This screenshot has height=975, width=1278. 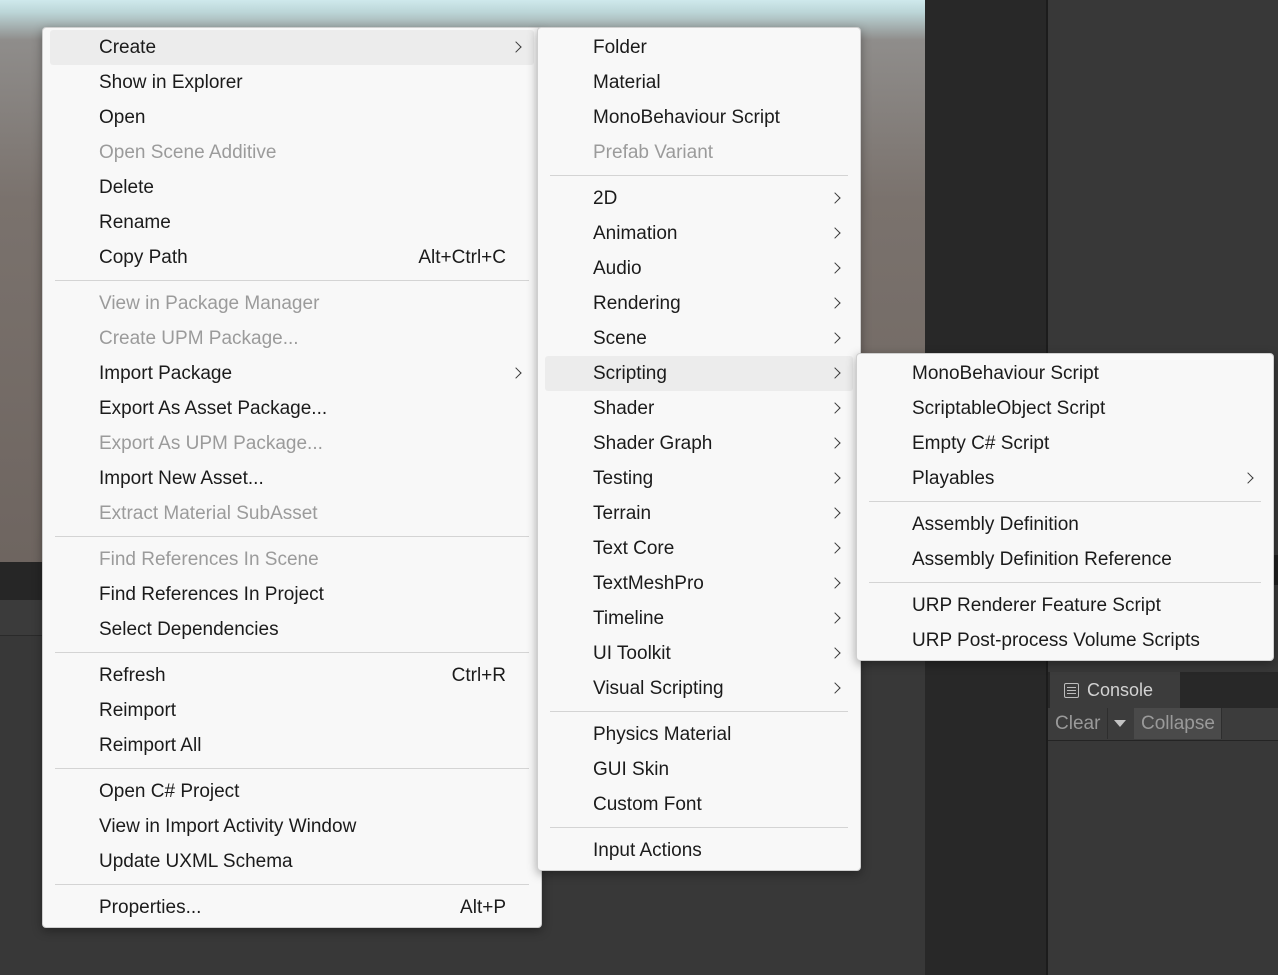 What do you see at coordinates (171, 82) in the screenshot?
I see `menu-item-label: Show in Explorer` at bounding box center [171, 82].